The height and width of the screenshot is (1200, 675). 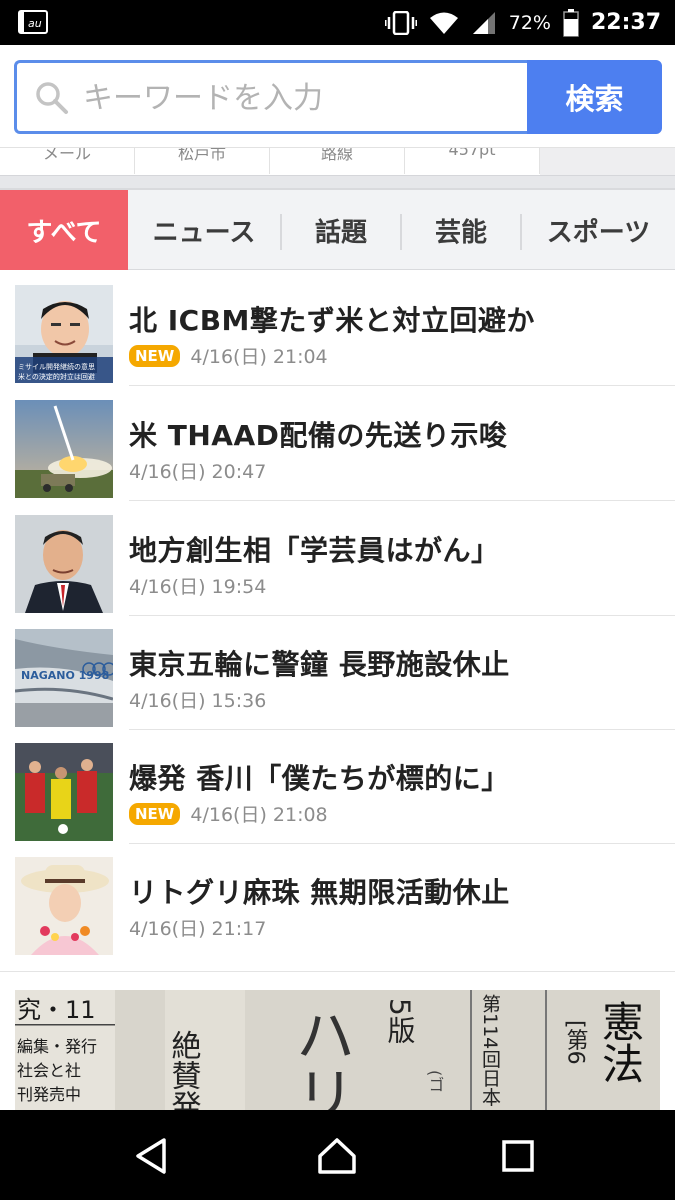 I want to click on news-item: 米 THAAD配備の先送り示唆 4/16(日) 20:47, so click(x=337, y=443).